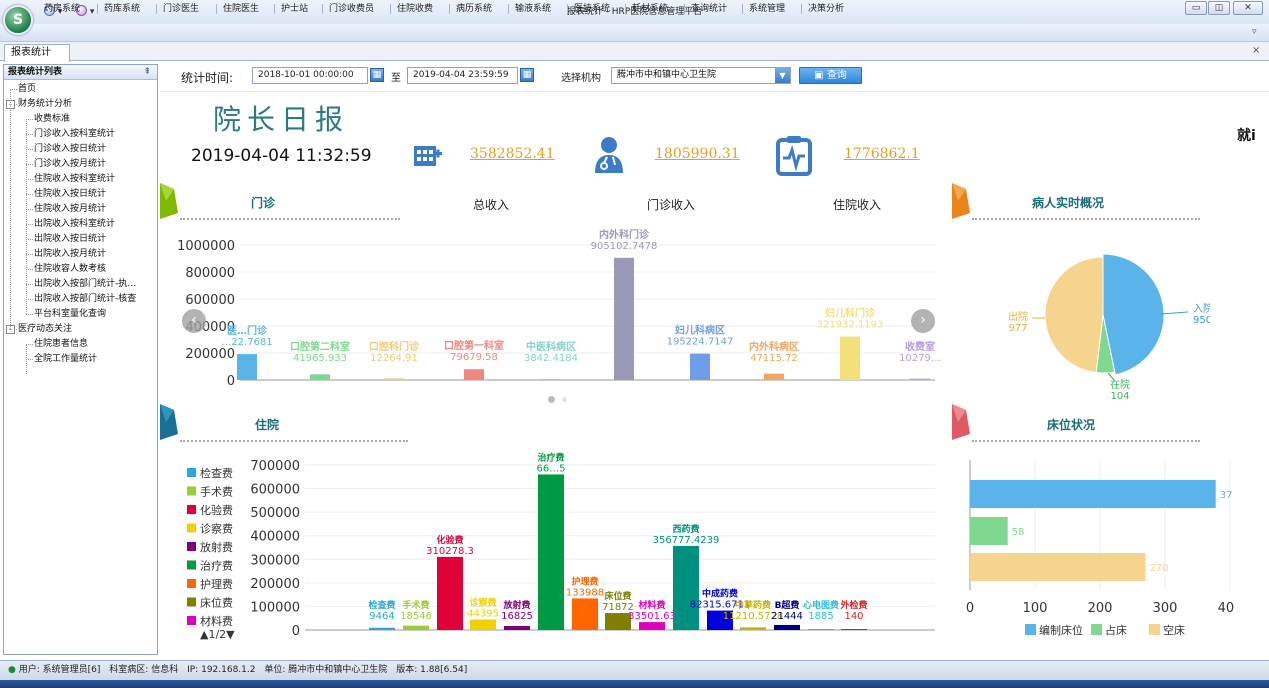 The image size is (1269, 688). Describe the element at coordinates (701, 75) in the screenshot. I see `org-select: 腾冲市中和镇中心卫生院 ▼` at that location.